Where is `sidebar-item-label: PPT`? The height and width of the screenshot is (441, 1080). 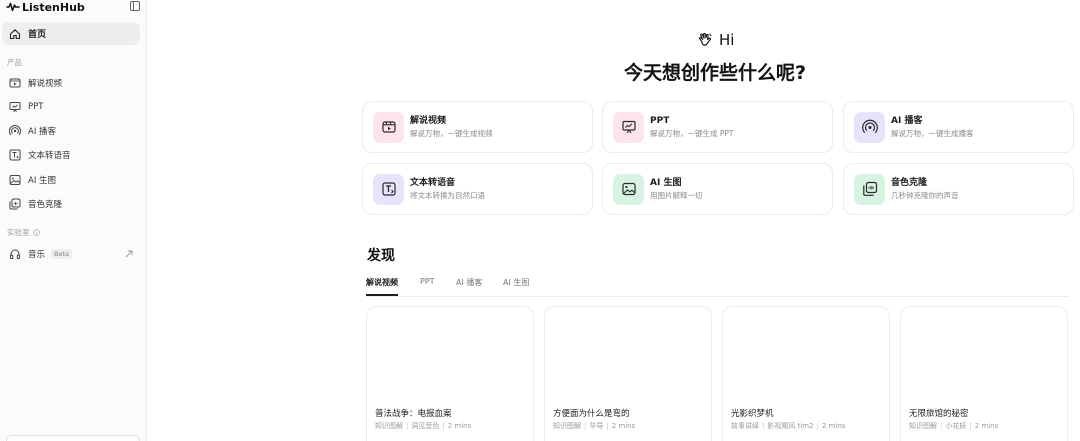 sidebar-item-label: PPT is located at coordinates (36, 107).